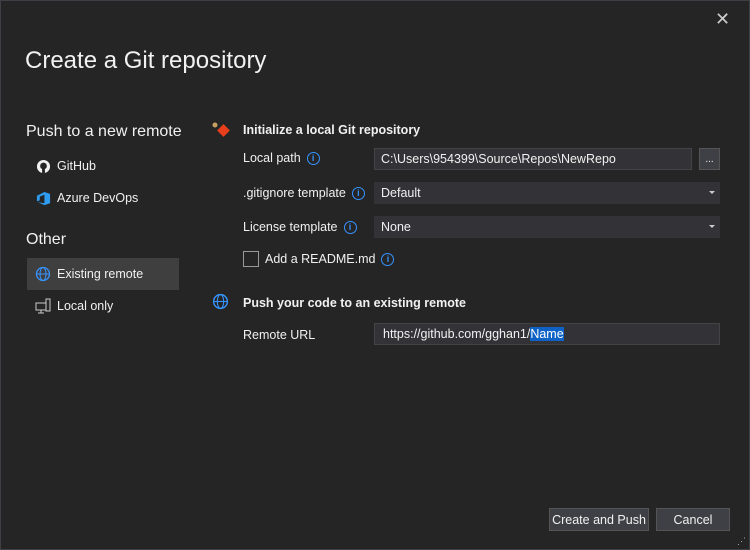  Describe the element at coordinates (104, 131) in the screenshot. I see `section-push-new-remote: Push to a new remote` at that location.